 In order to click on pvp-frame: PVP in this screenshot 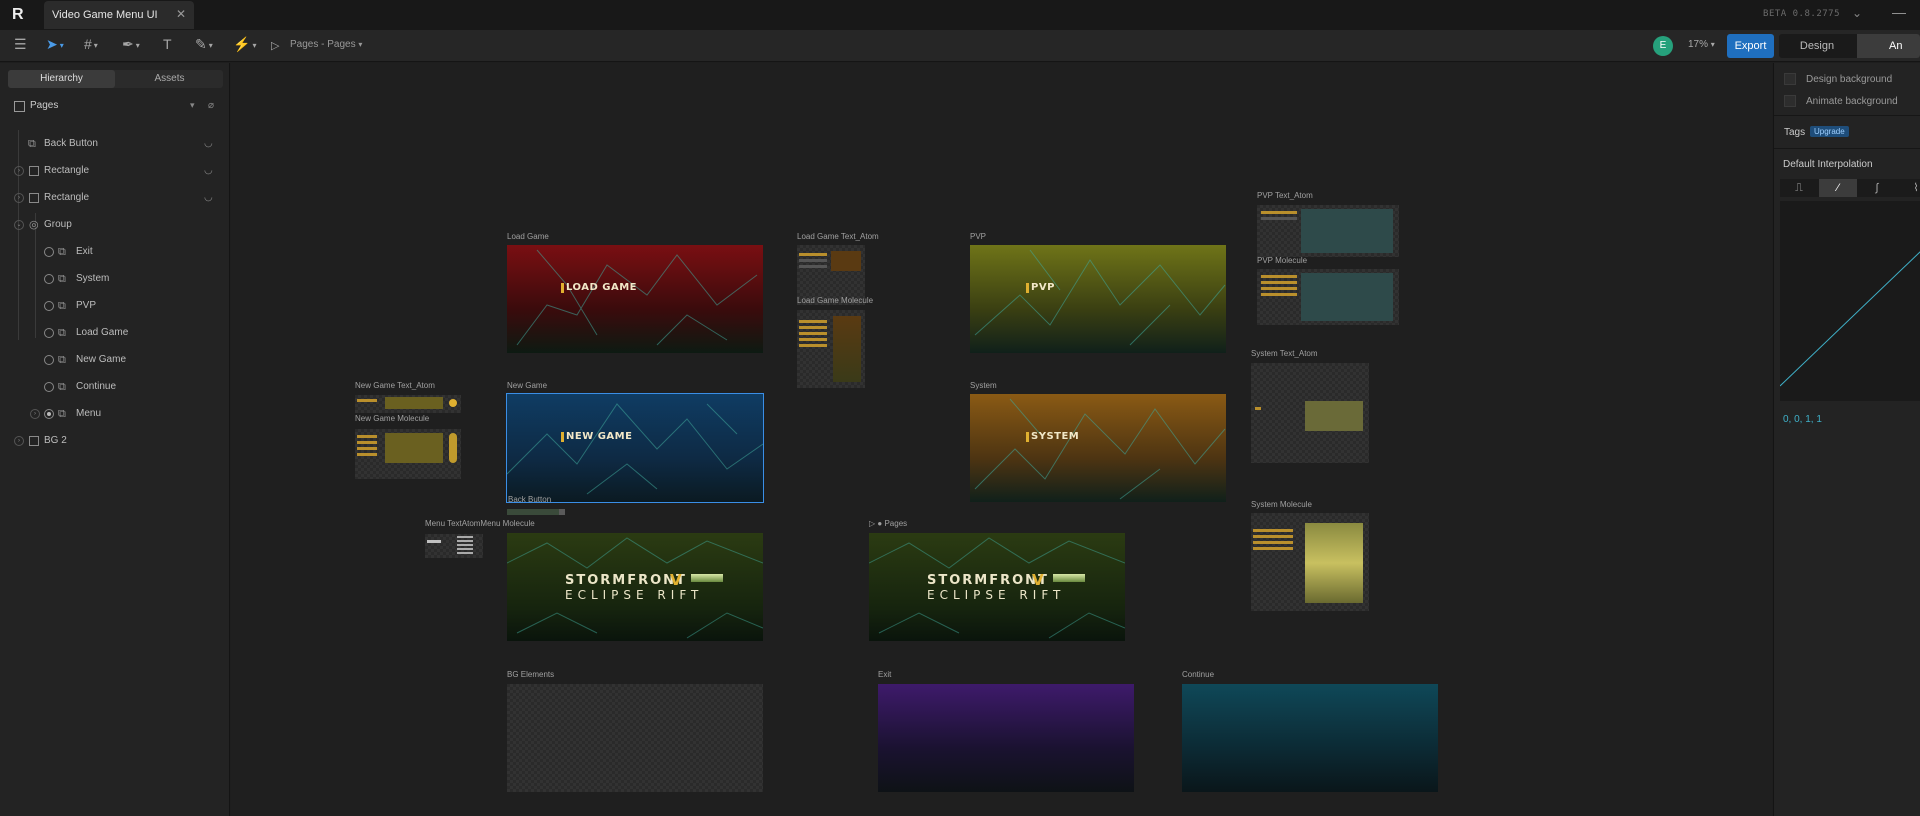, I will do `click(1098, 299)`.